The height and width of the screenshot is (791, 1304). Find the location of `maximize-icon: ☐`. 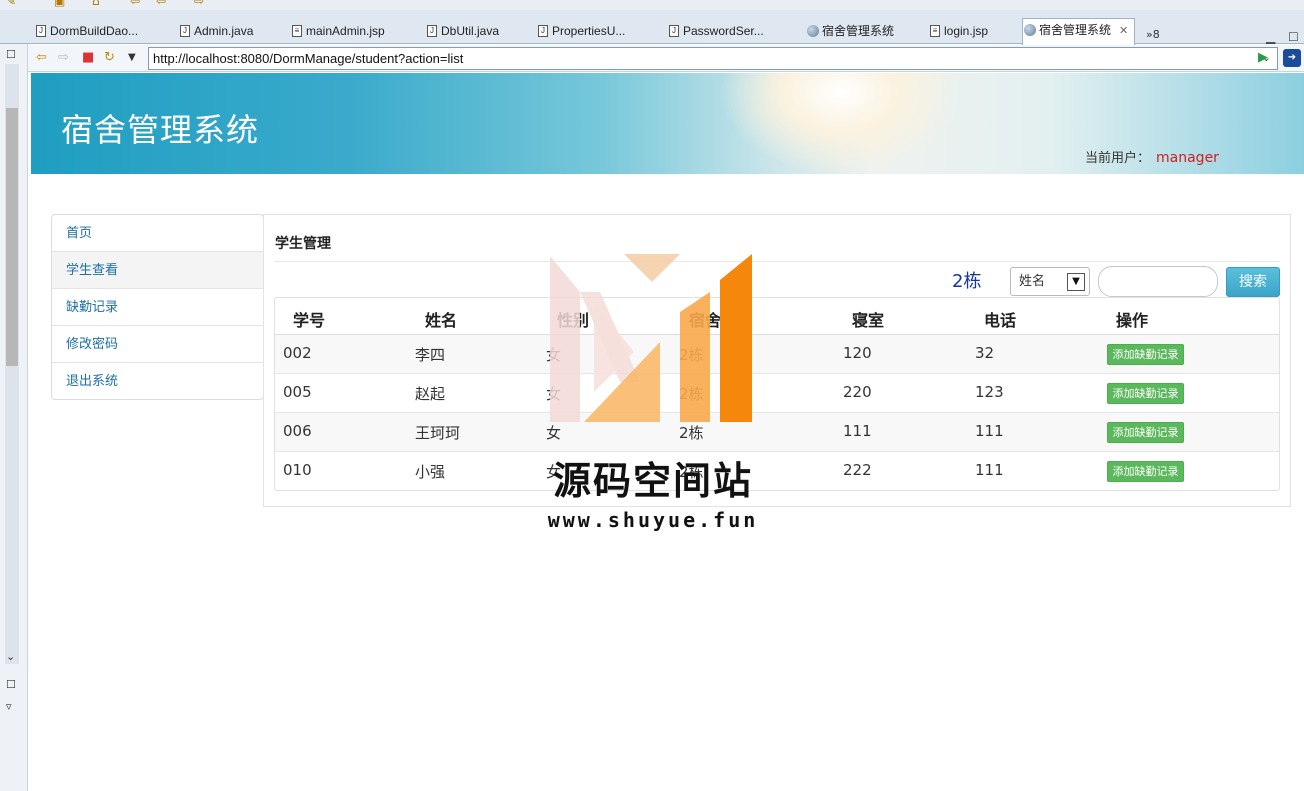

maximize-icon: ☐ is located at coordinates (1293, 37).